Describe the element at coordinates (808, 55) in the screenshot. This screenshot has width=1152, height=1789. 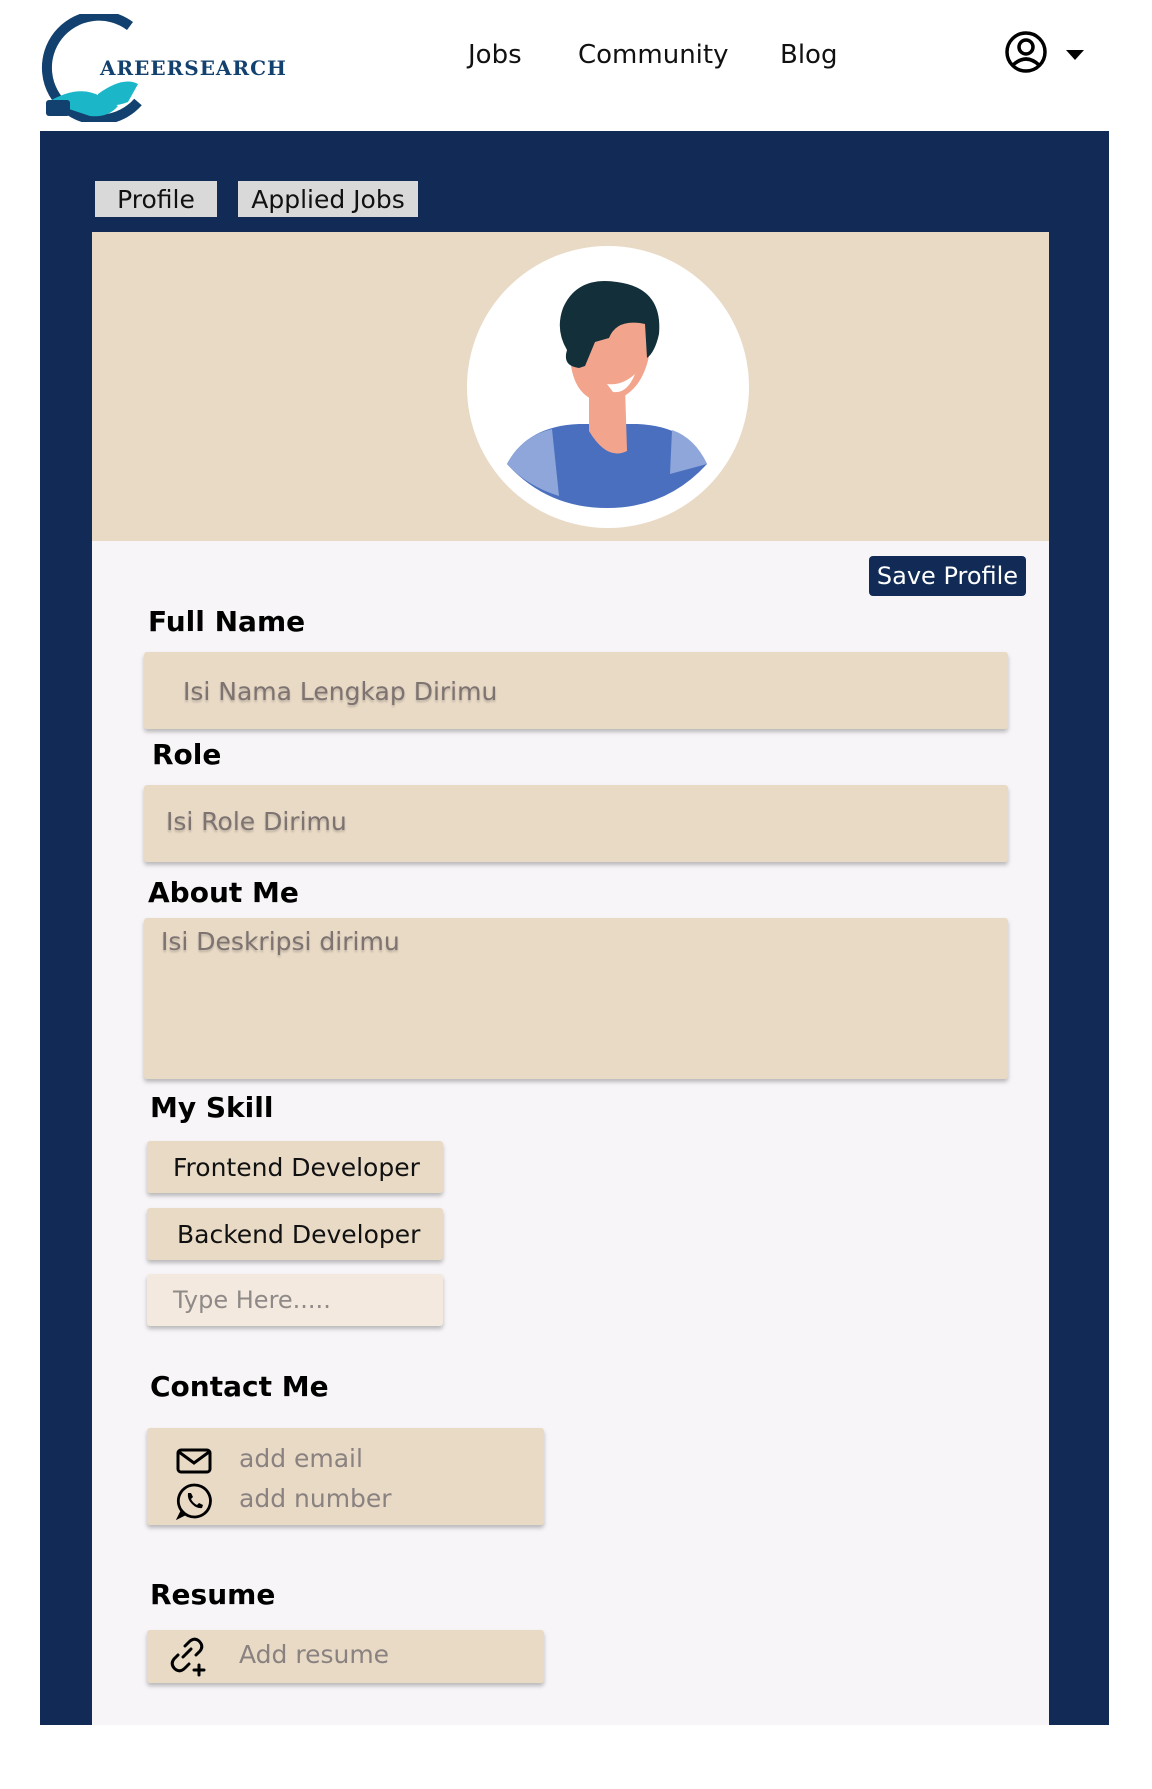
I see `nav-blog: Blog` at that location.